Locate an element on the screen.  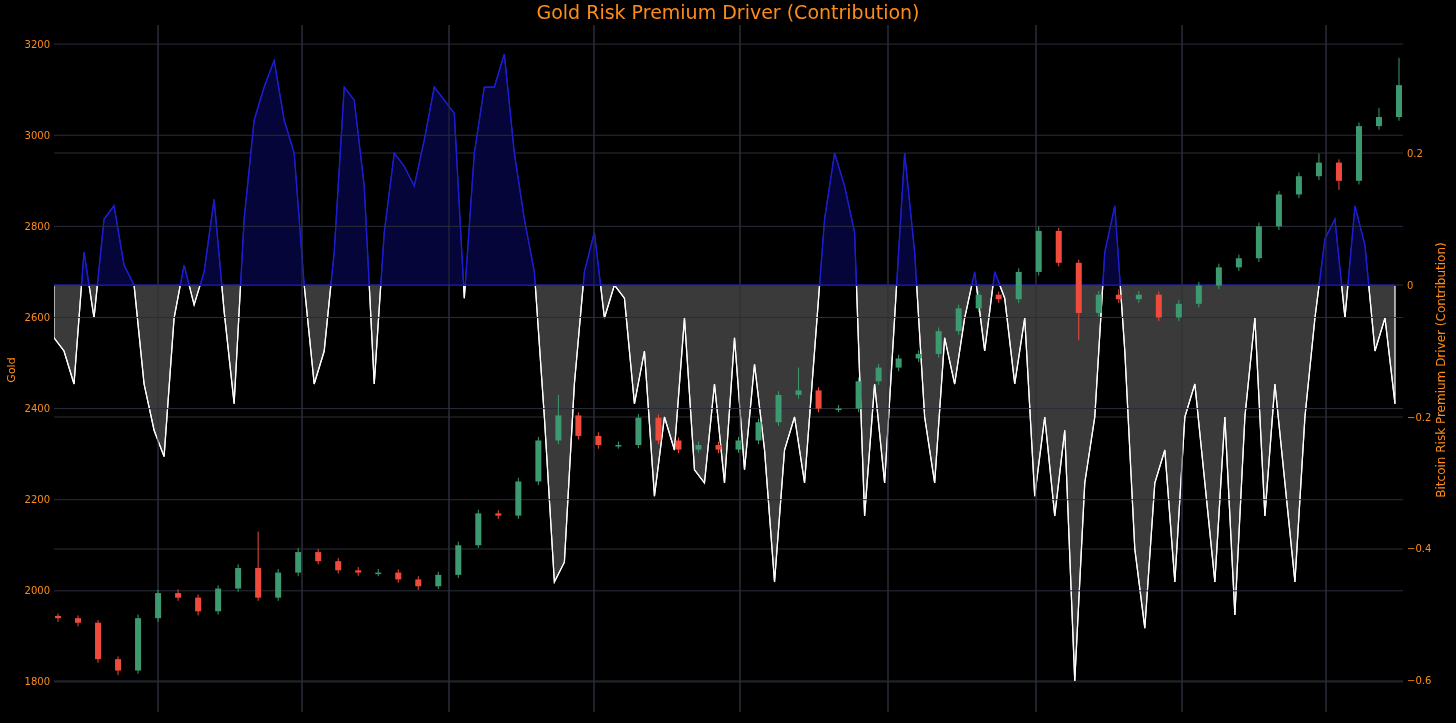
axis-tick-label: −0.2 is located at coordinates (1419, 417).